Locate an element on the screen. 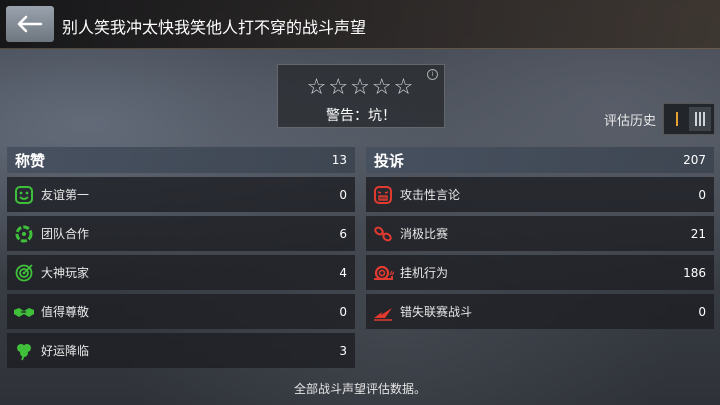 This screenshot has height=405, width=720. praise-row: 友谊第一 0 is located at coordinates (181, 194).